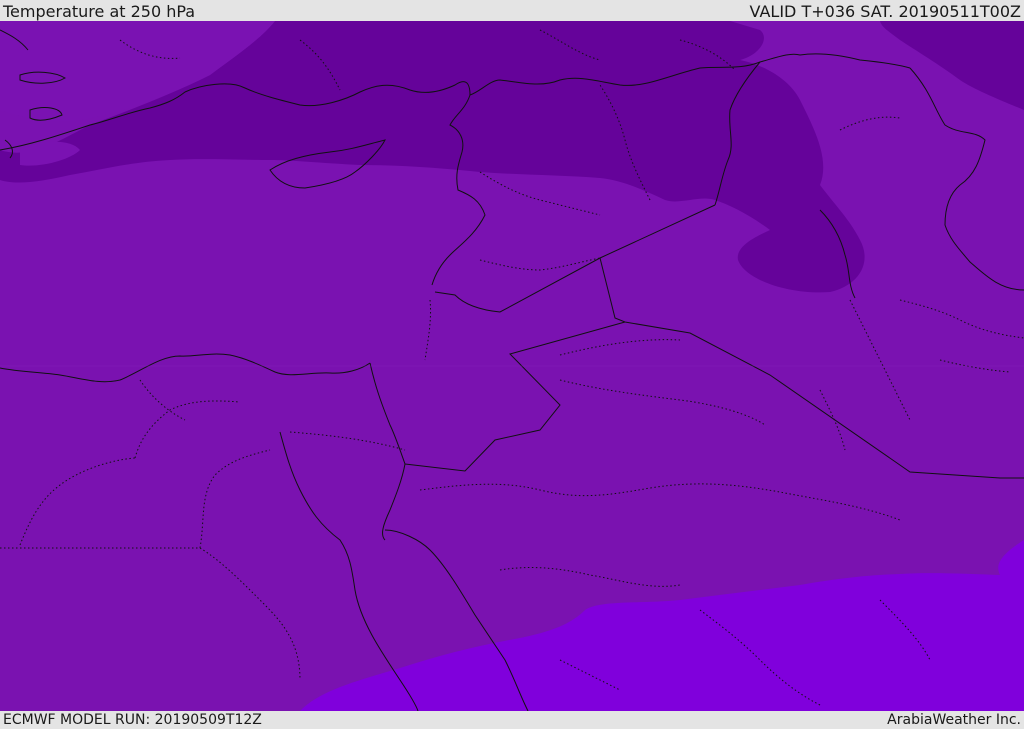 Image resolution: width=1024 pixels, height=729 pixels. I want to click on credit-label: ArabiaWeather Inc., so click(954, 720).